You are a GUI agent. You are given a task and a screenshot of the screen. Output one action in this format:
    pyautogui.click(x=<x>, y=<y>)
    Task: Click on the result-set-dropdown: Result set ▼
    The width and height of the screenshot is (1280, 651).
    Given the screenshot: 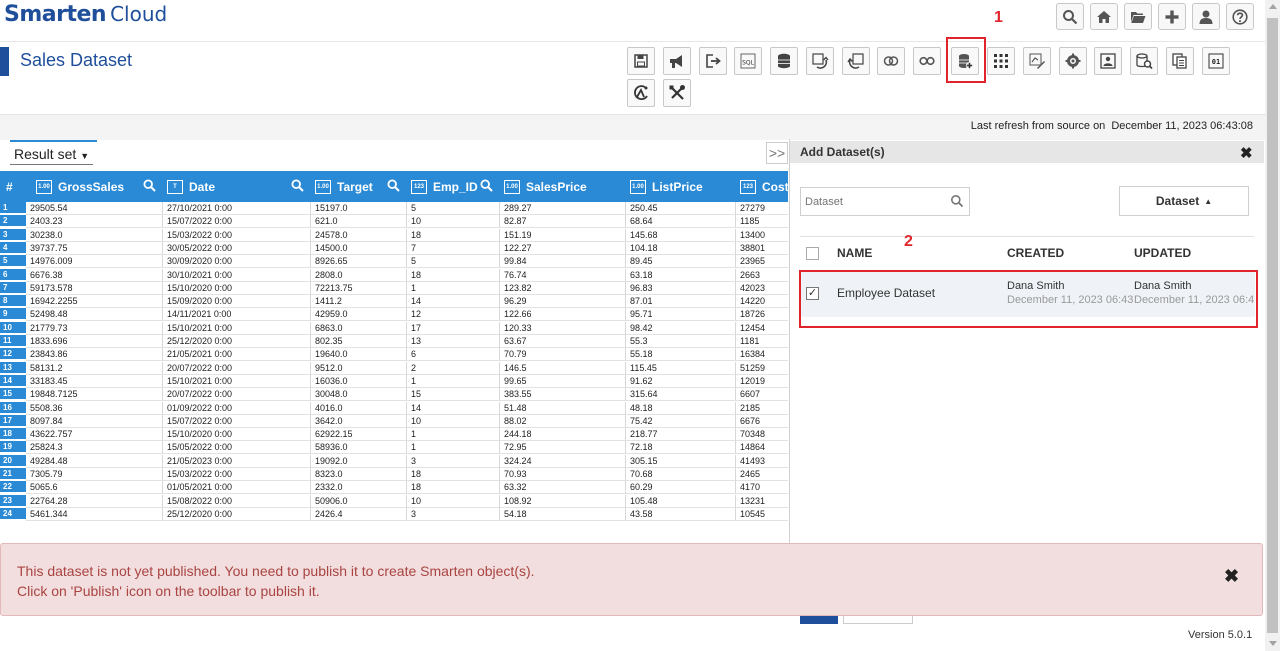 What is the action you would take?
    pyautogui.click(x=52, y=155)
    